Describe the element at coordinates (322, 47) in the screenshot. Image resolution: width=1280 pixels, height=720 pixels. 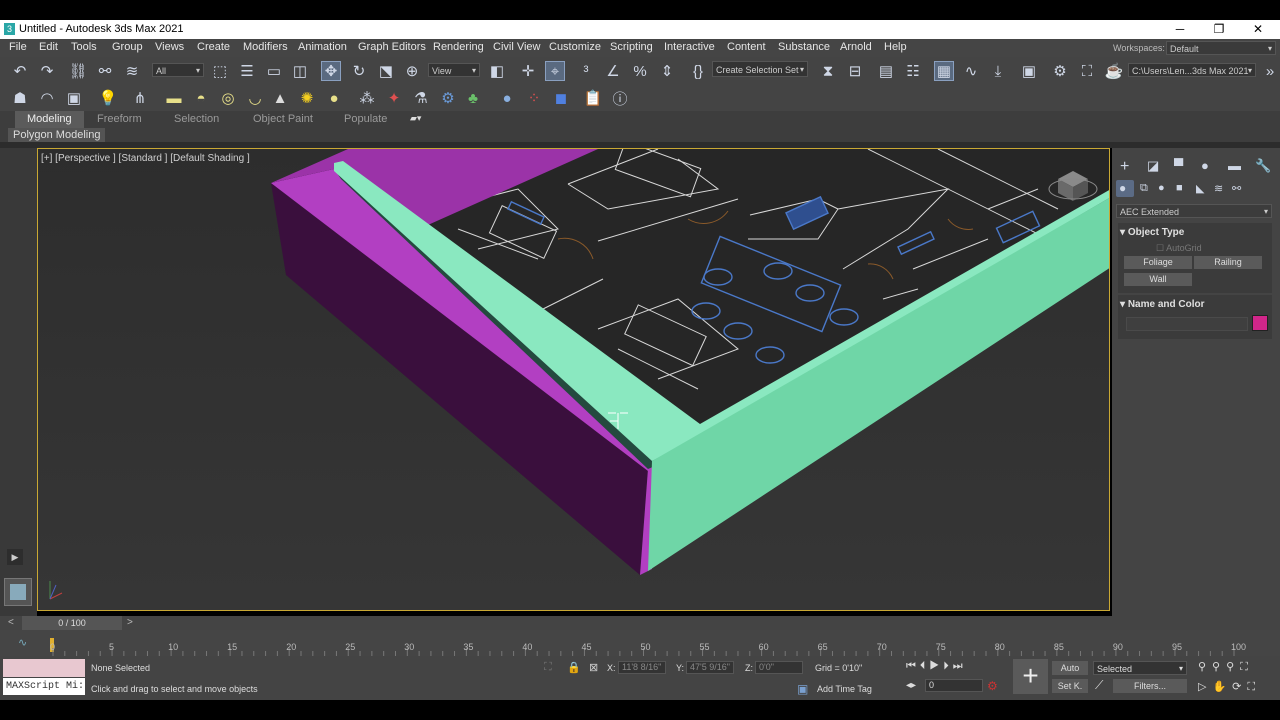
I see `menu-animation: Animation` at that location.